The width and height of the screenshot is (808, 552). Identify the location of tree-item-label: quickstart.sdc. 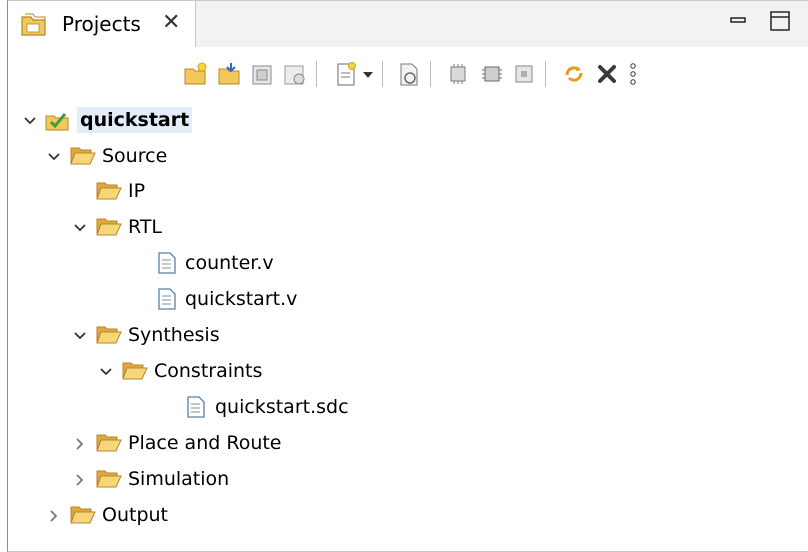
(282, 407).